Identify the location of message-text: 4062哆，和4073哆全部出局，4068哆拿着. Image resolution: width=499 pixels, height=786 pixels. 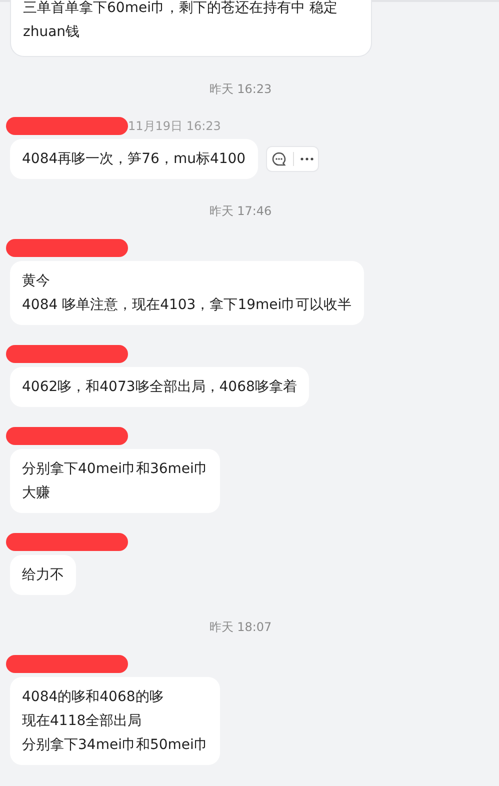
(159, 387).